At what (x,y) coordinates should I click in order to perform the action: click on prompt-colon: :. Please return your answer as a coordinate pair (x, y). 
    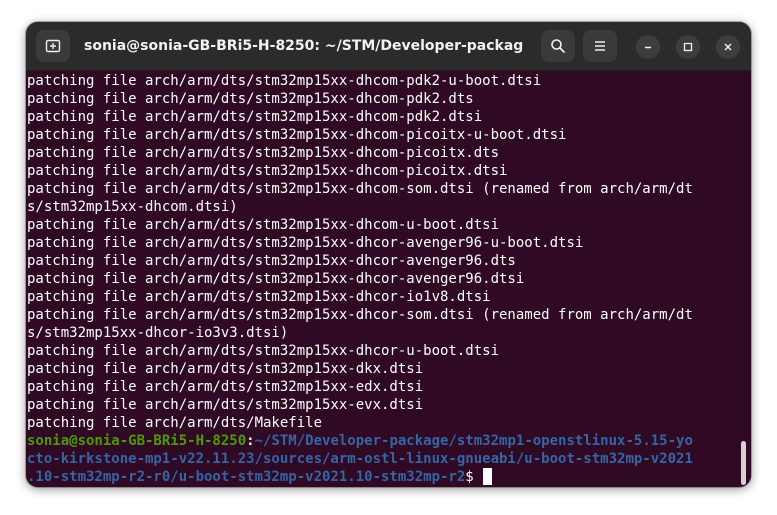
    Looking at the image, I should click on (250, 441).